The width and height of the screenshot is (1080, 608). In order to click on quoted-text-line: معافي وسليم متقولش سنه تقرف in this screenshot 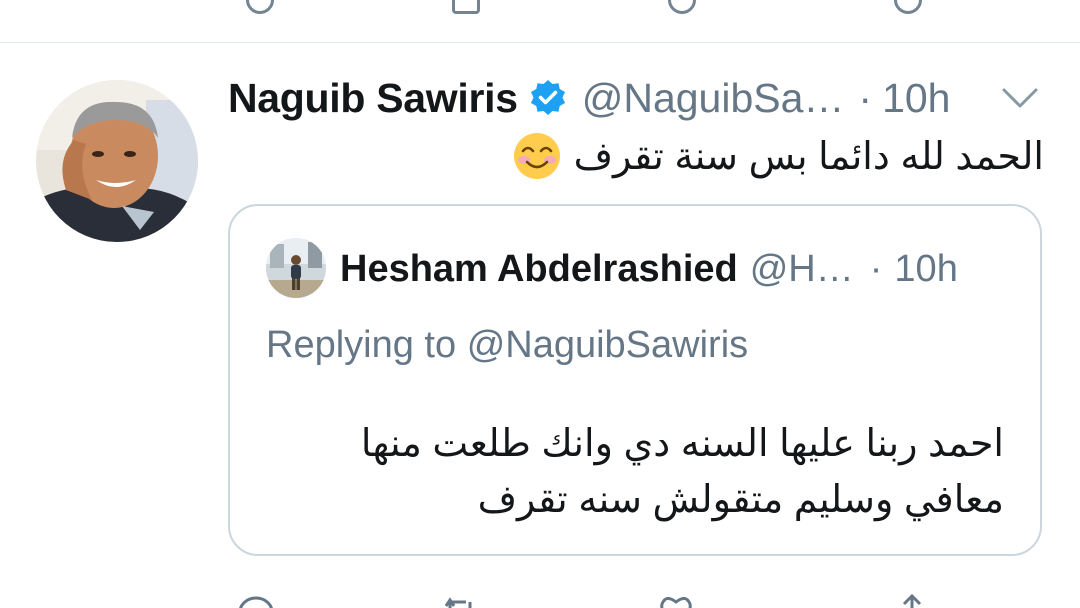, I will do `click(740, 500)`.